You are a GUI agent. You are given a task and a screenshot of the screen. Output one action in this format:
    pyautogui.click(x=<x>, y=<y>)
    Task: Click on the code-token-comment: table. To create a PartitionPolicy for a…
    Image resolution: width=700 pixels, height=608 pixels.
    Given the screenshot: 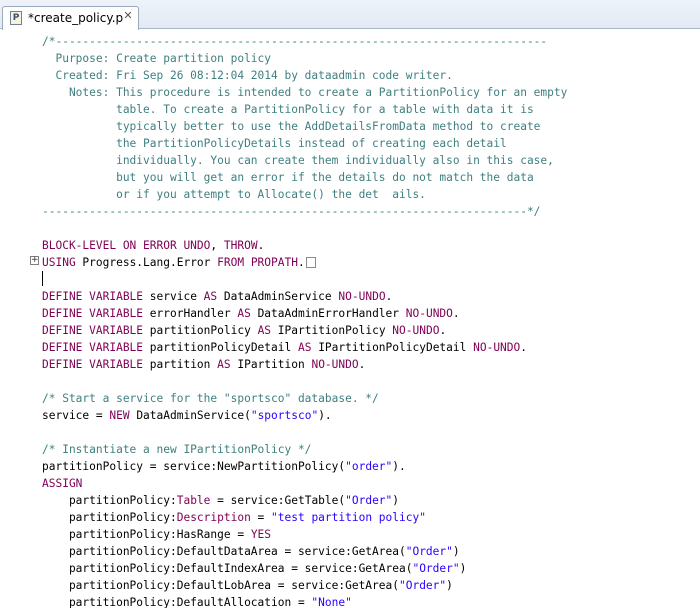 What is the action you would take?
    pyautogui.click(x=288, y=109)
    